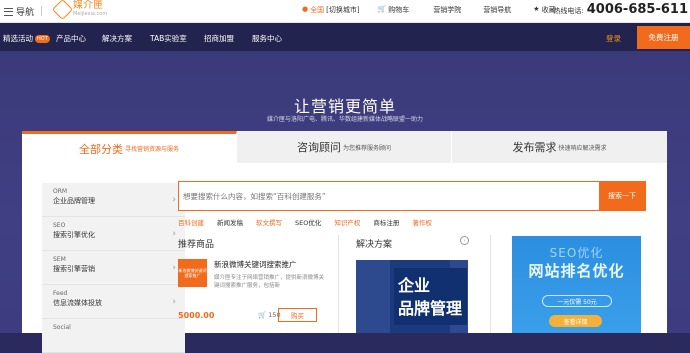 Image resolution: width=690 pixels, height=353 pixels. What do you see at coordinates (191, 222) in the screenshot?
I see `tag-link: 百科创建` at bounding box center [191, 222].